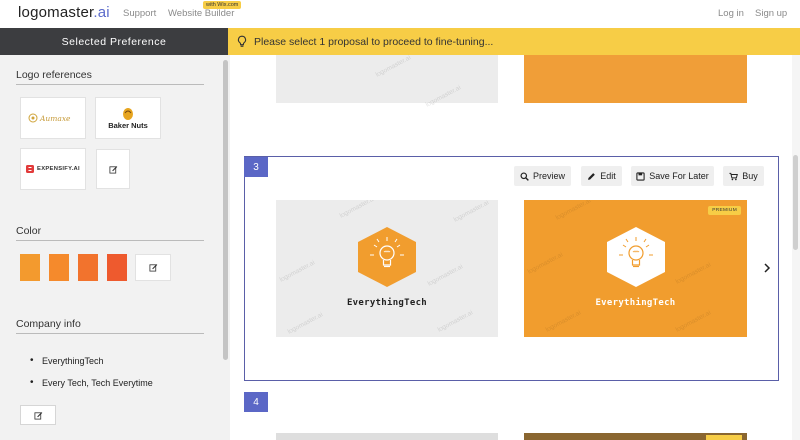  I want to click on main-scrollbar-thumb, so click(795, 202).